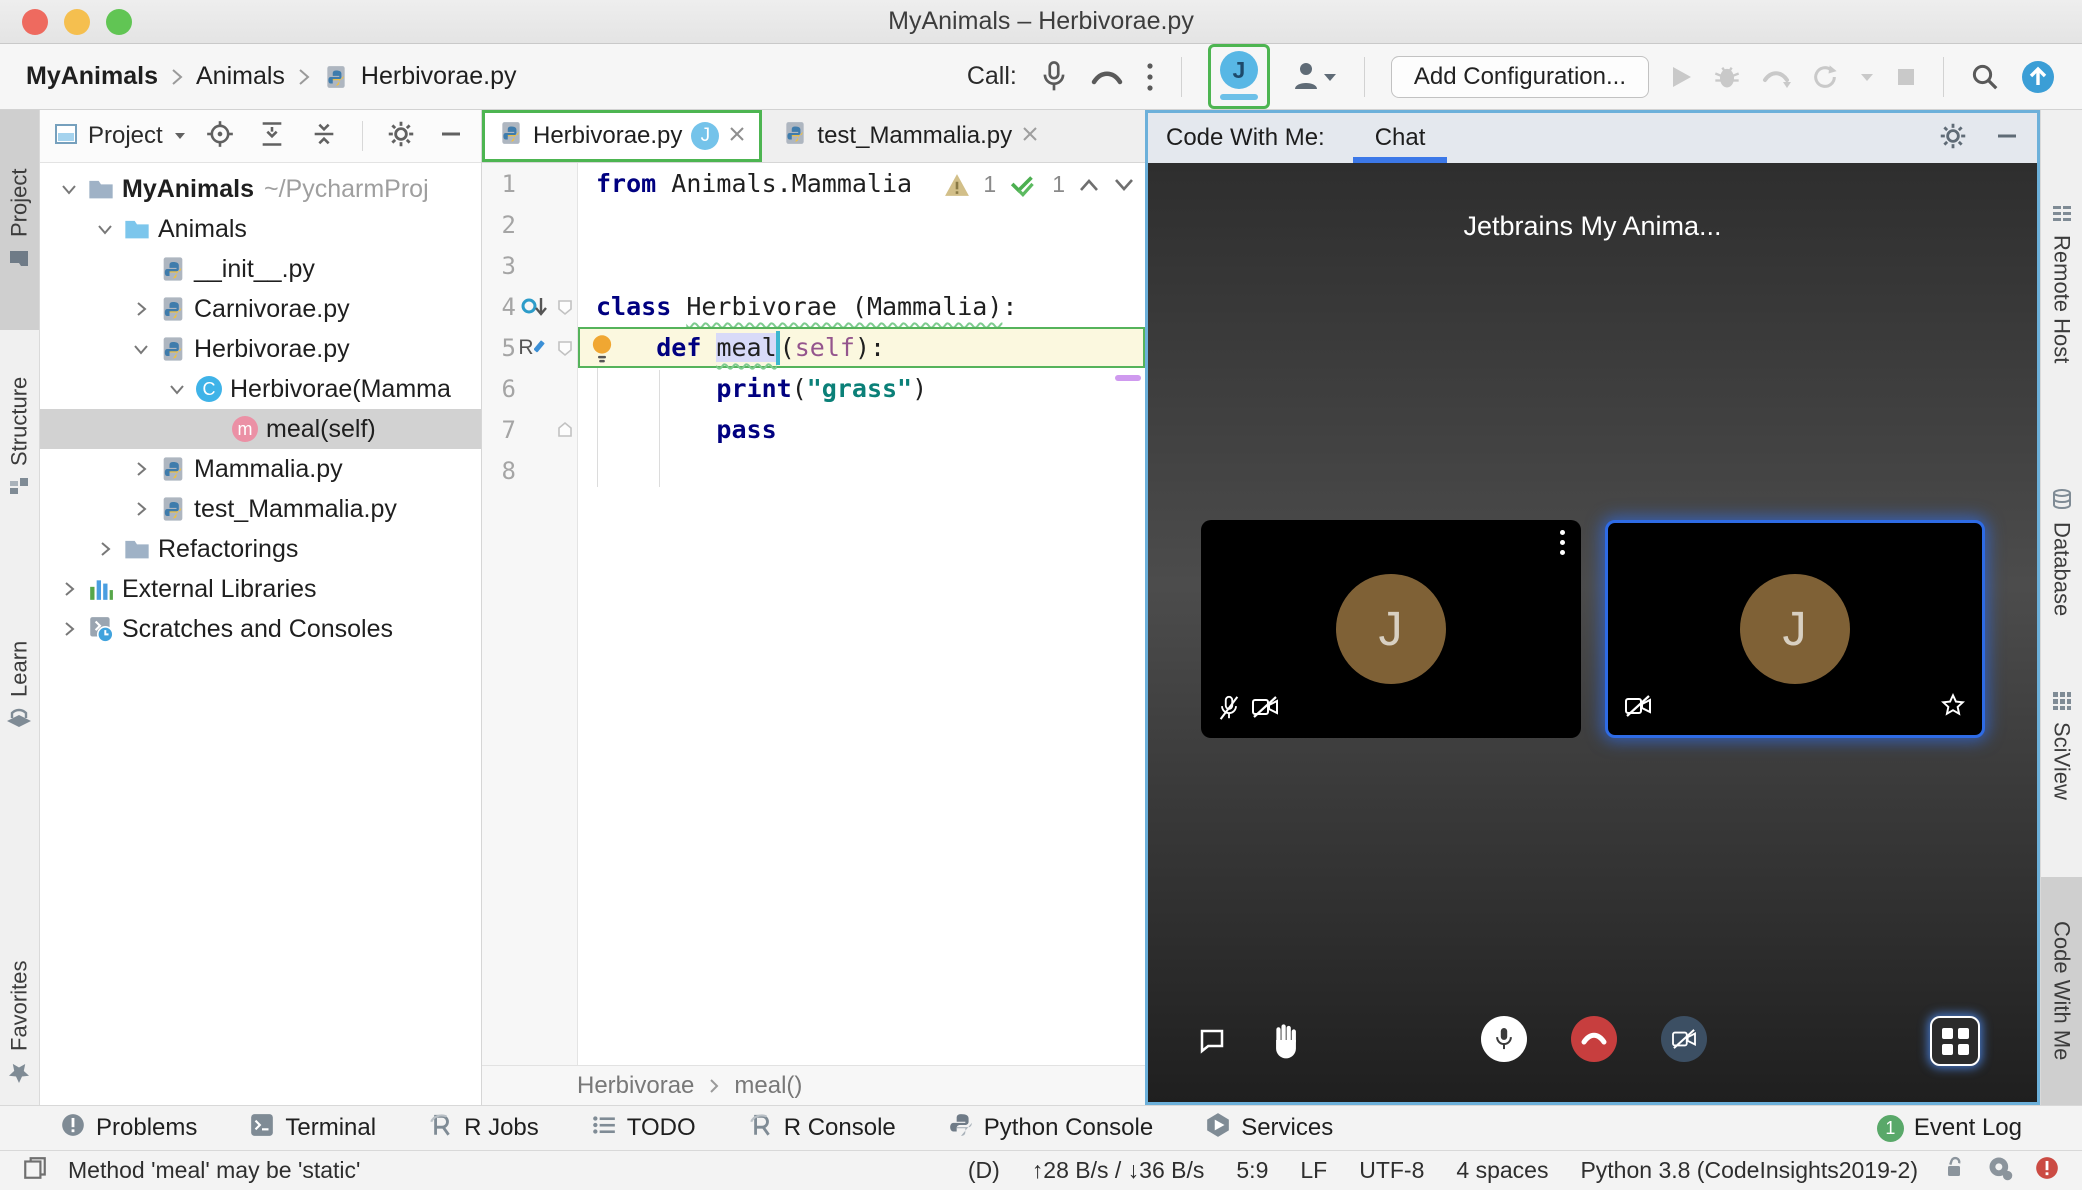 This screenshot has height=1190, width=2082. What do you see at coordinates (1727, 77) in the screenshot?
I see `debug-icon` at bounding box center [1727, 77].